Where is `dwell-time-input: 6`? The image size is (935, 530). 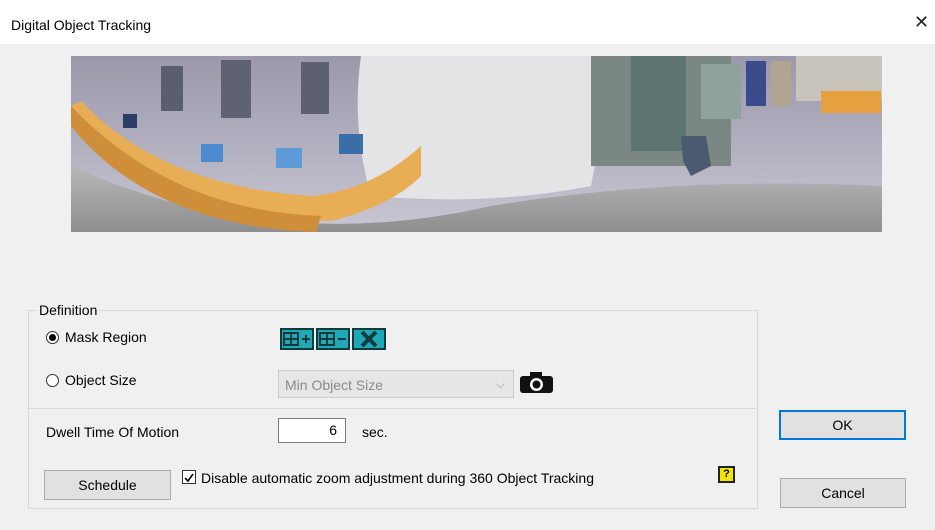
dwell-time-input: 6 is located at coordinates (312, 430).